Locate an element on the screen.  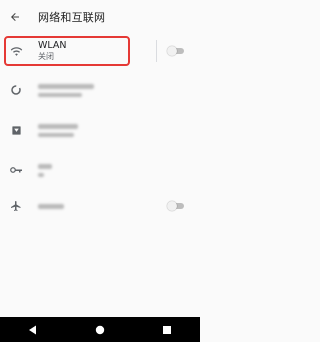
system-nav-bar is located at coordinates (100, 329).